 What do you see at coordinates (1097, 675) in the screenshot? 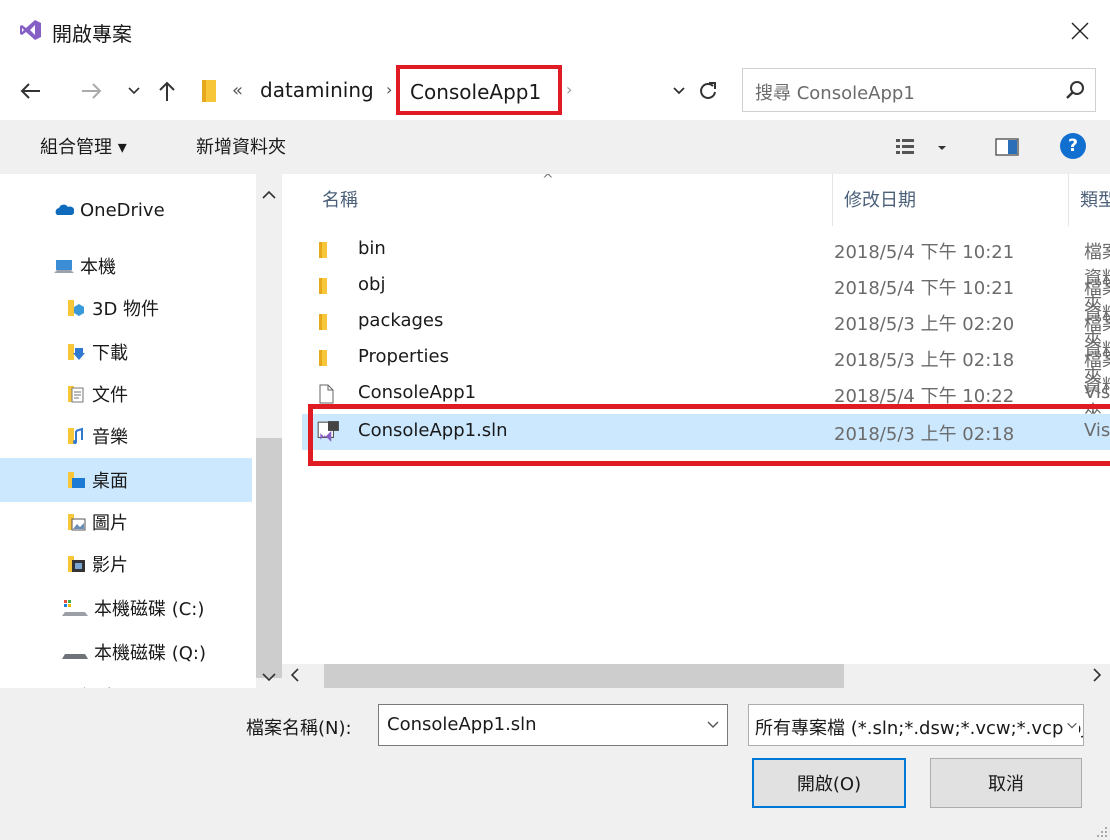
I see `scroll-right-icon` at bounding box center [1097, 675].